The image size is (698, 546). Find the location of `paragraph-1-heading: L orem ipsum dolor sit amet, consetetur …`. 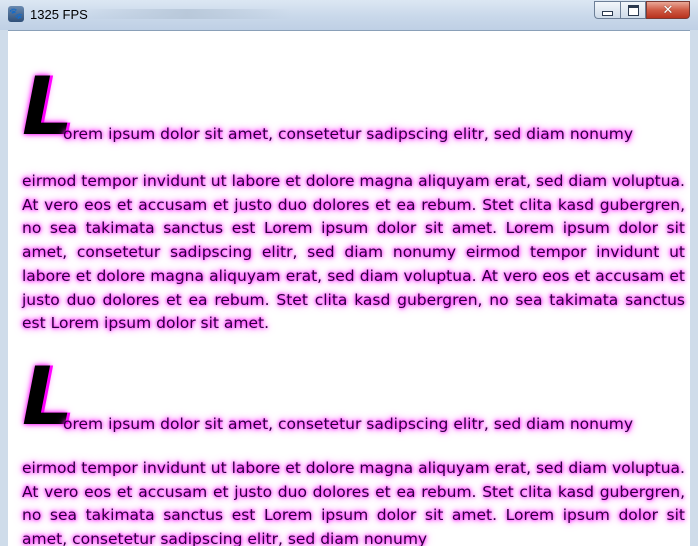

paragraph-1-heading: L orem ipsum dolor sit amet, consetetur … is located at coordinates (353, 104).